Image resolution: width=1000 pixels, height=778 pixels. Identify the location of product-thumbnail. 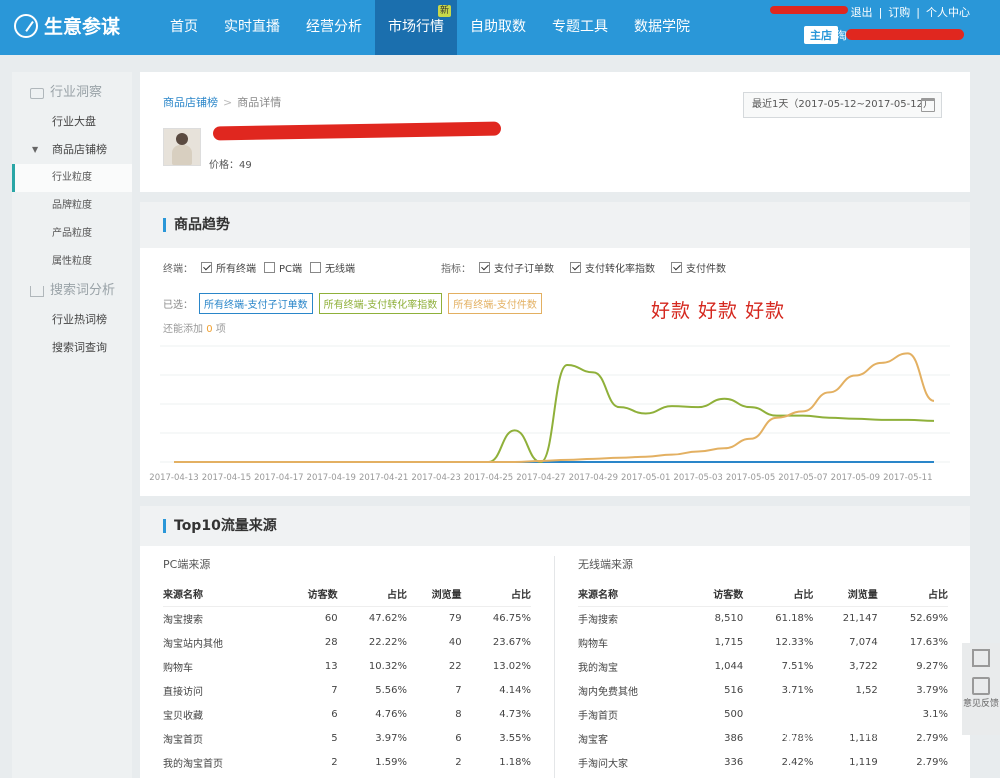
(182, 147).